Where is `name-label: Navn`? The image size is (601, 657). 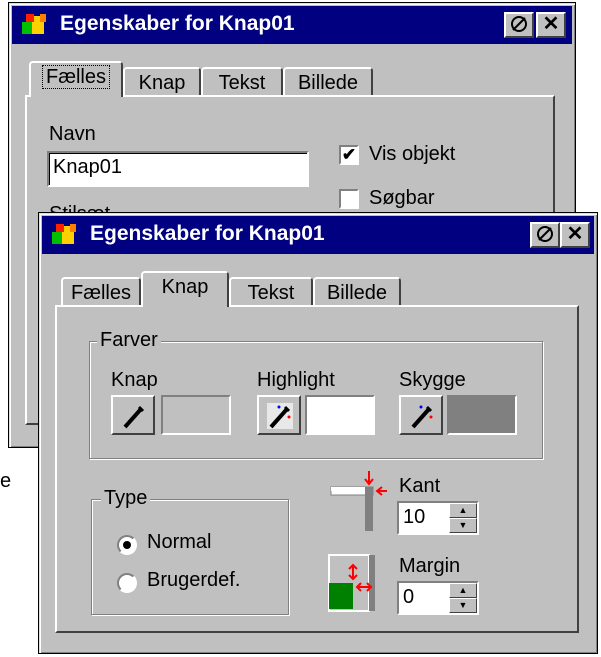
name-label: Navn is located at coordinates (72, 134).